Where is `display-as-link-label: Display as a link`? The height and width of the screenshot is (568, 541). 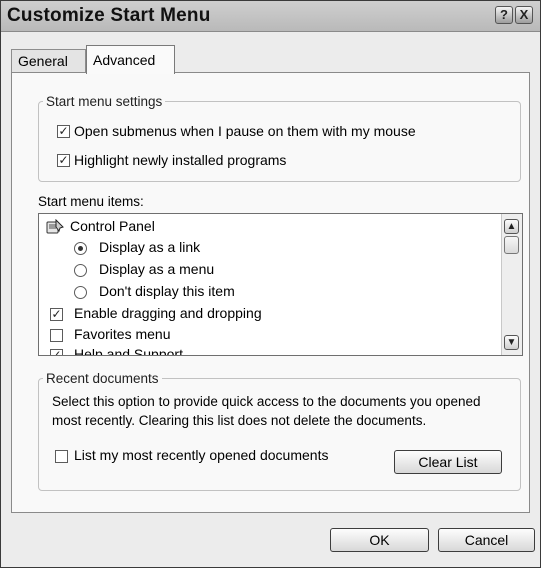
display-as-link-label: Display as a link is located at coordinates (150, 247).